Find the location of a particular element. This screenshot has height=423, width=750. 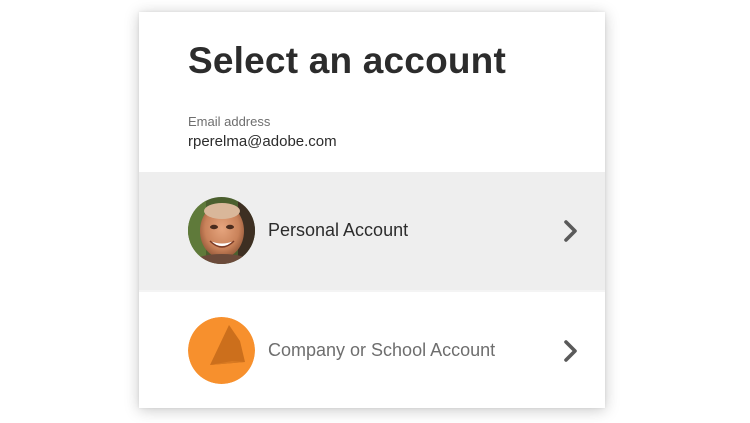

avatar is located at coordinates (221, 230).